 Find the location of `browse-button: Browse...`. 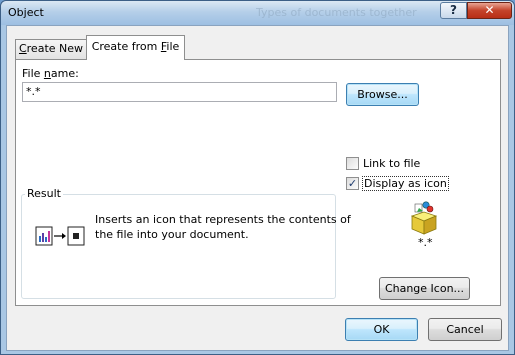

browse-button: Browse... is located at coordinates (382, 94).